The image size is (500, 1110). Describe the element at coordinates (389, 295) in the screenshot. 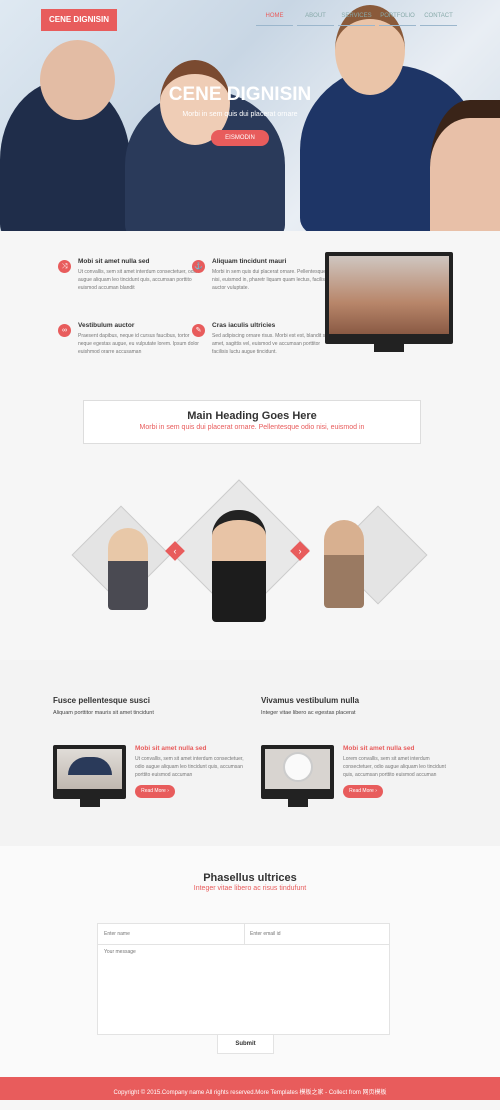

I see `desert-image` at that location.